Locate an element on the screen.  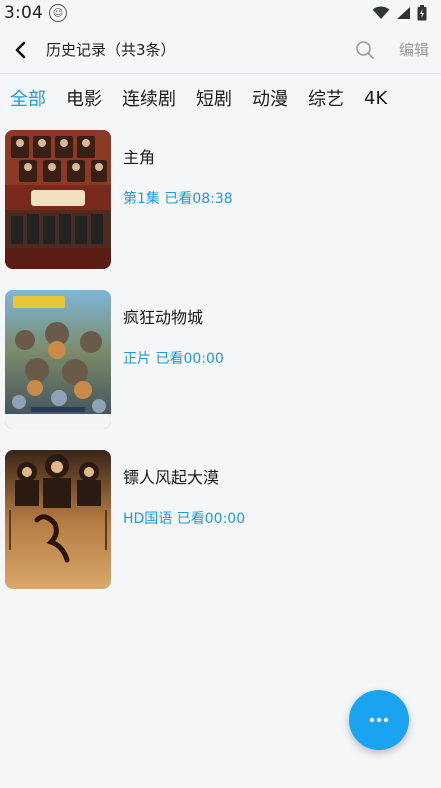
item-progress: HD国语 已看00:00 is located at coordinates (184, 519).